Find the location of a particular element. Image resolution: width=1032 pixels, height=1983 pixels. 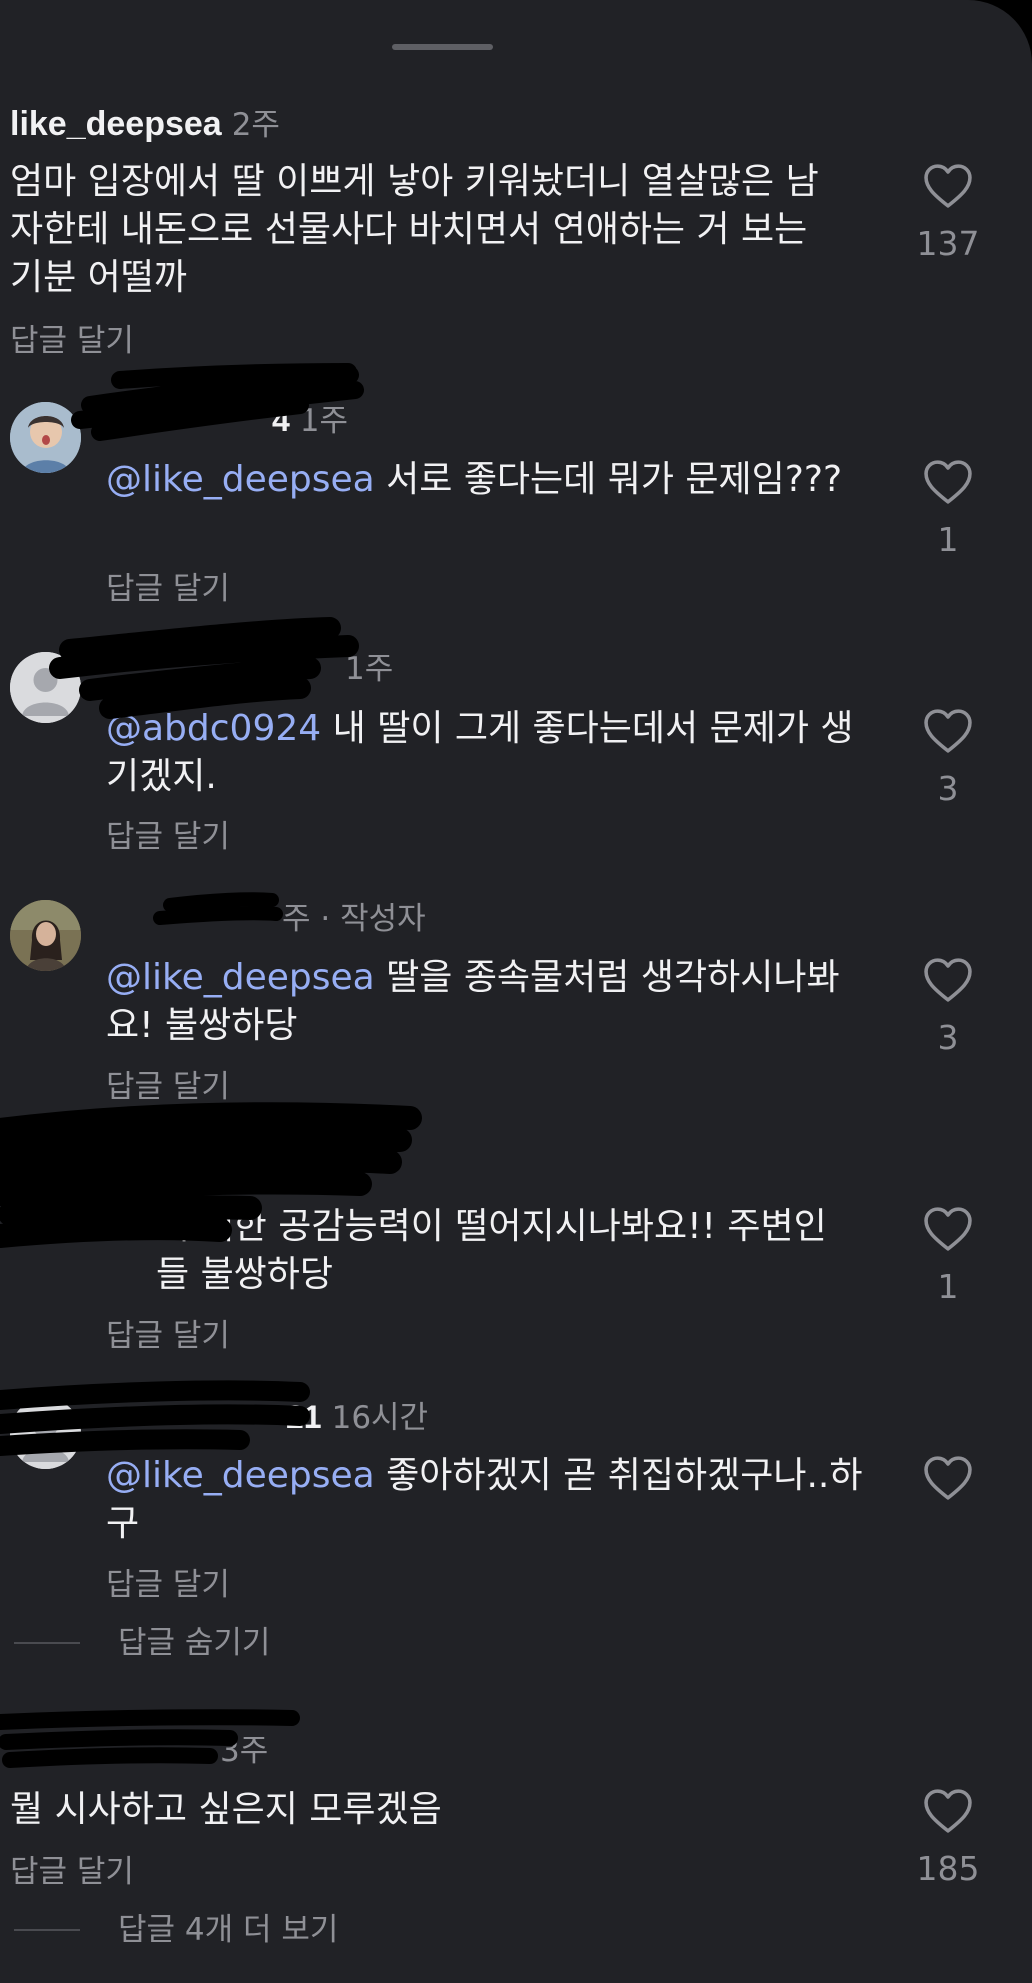

comment-time: 2주 is located at coordinates (255, 125).